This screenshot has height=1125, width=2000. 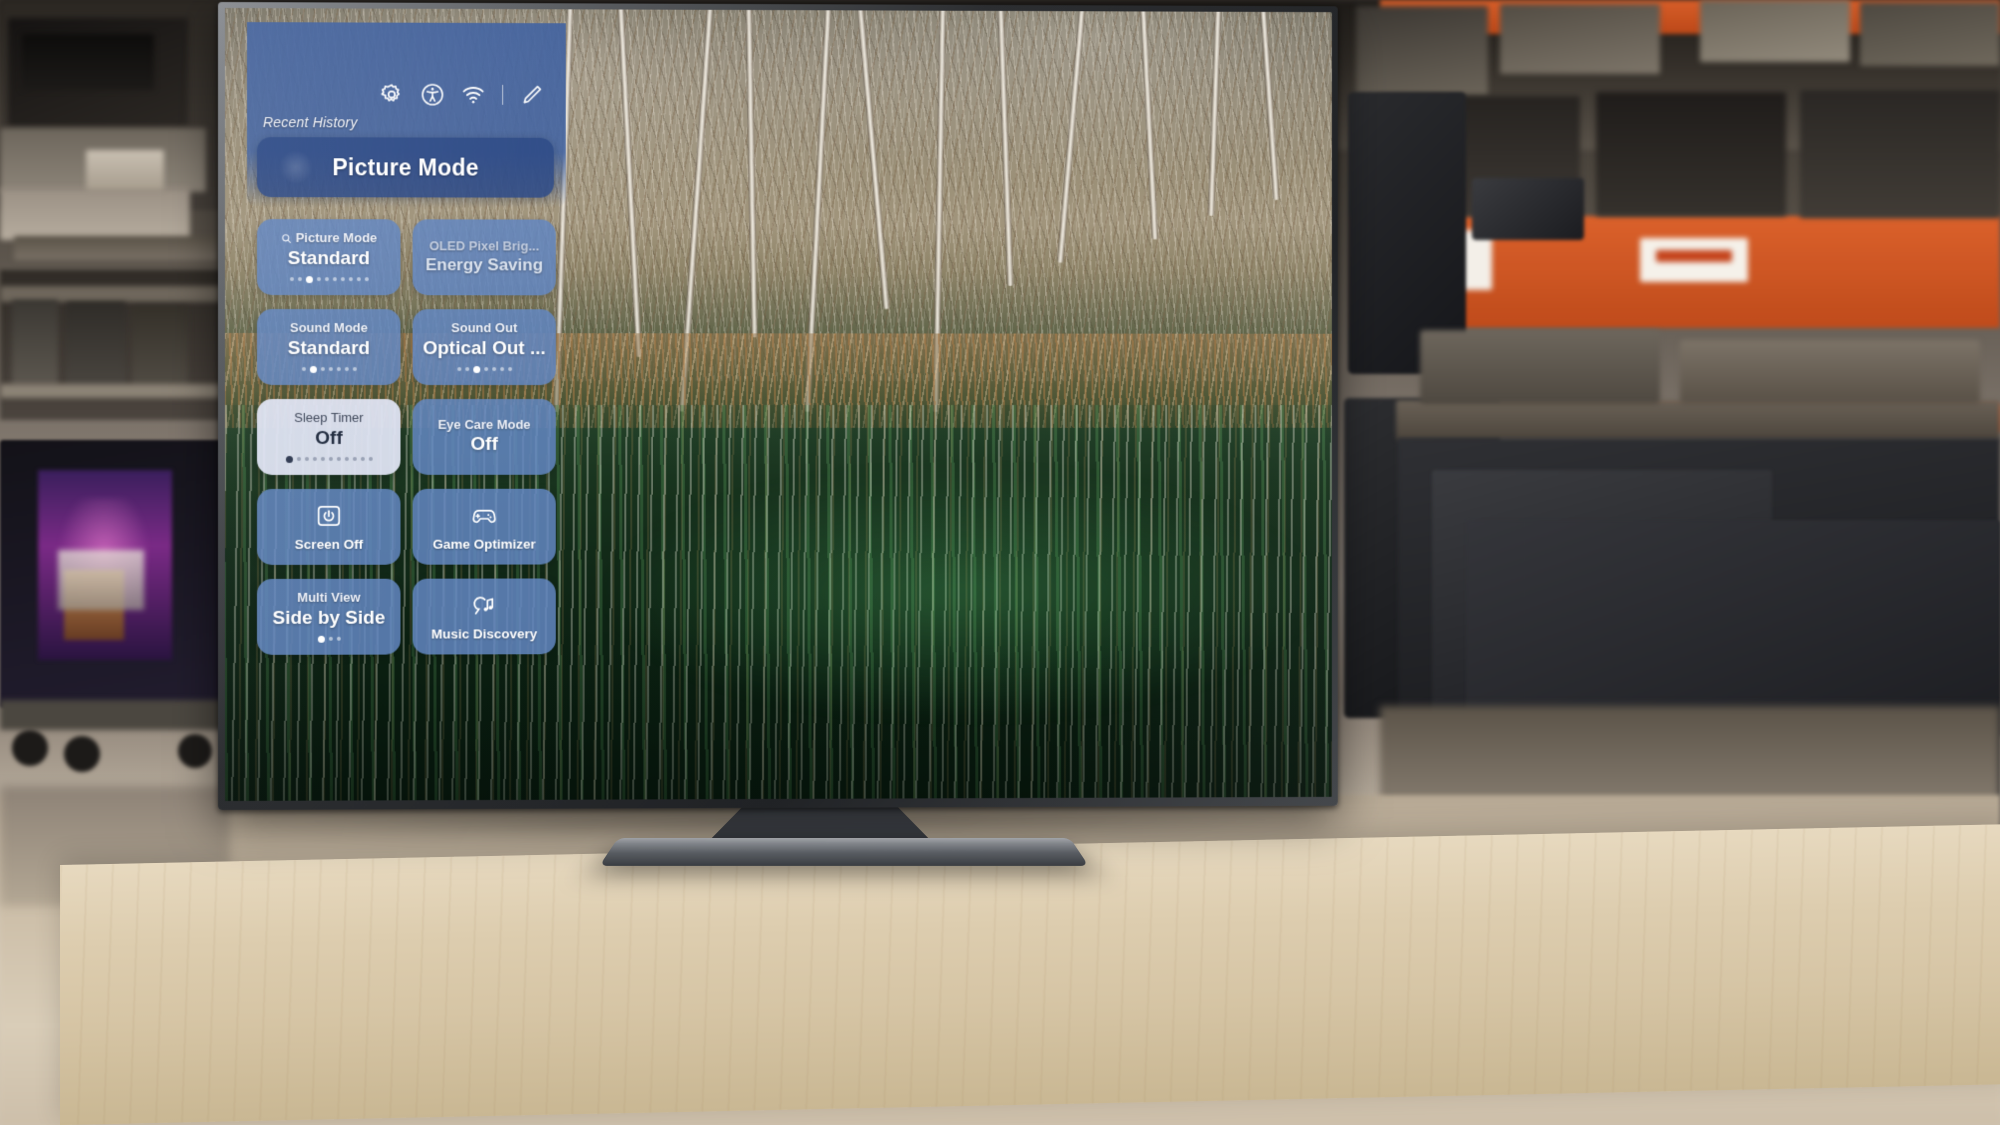 I want to click on tile-value: Side by Side, so click(x=329, y=618).